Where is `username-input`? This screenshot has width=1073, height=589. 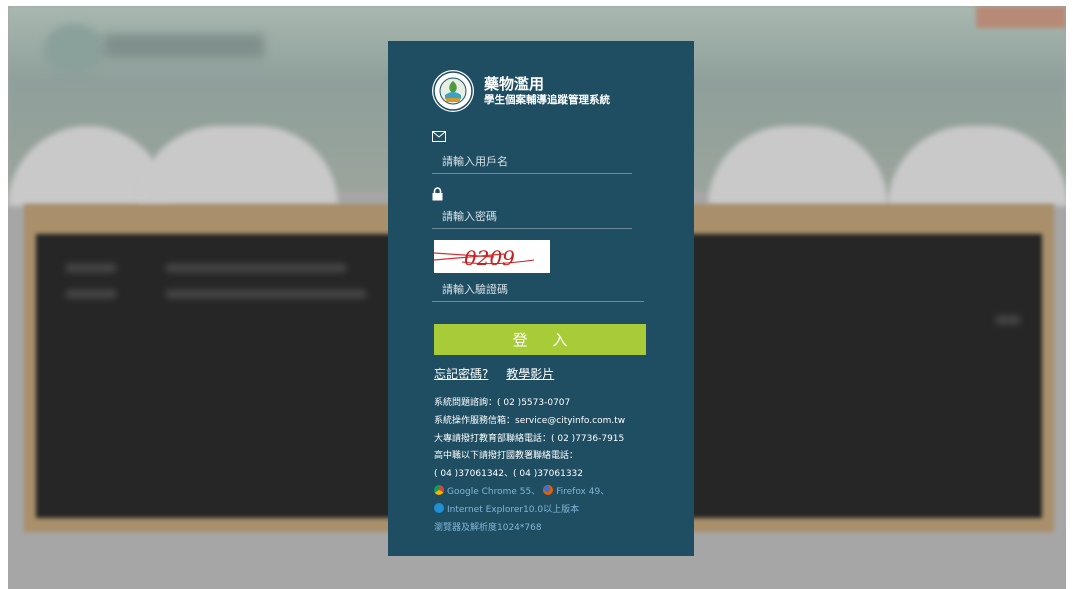 username-input is located at coordinates (532, 161).